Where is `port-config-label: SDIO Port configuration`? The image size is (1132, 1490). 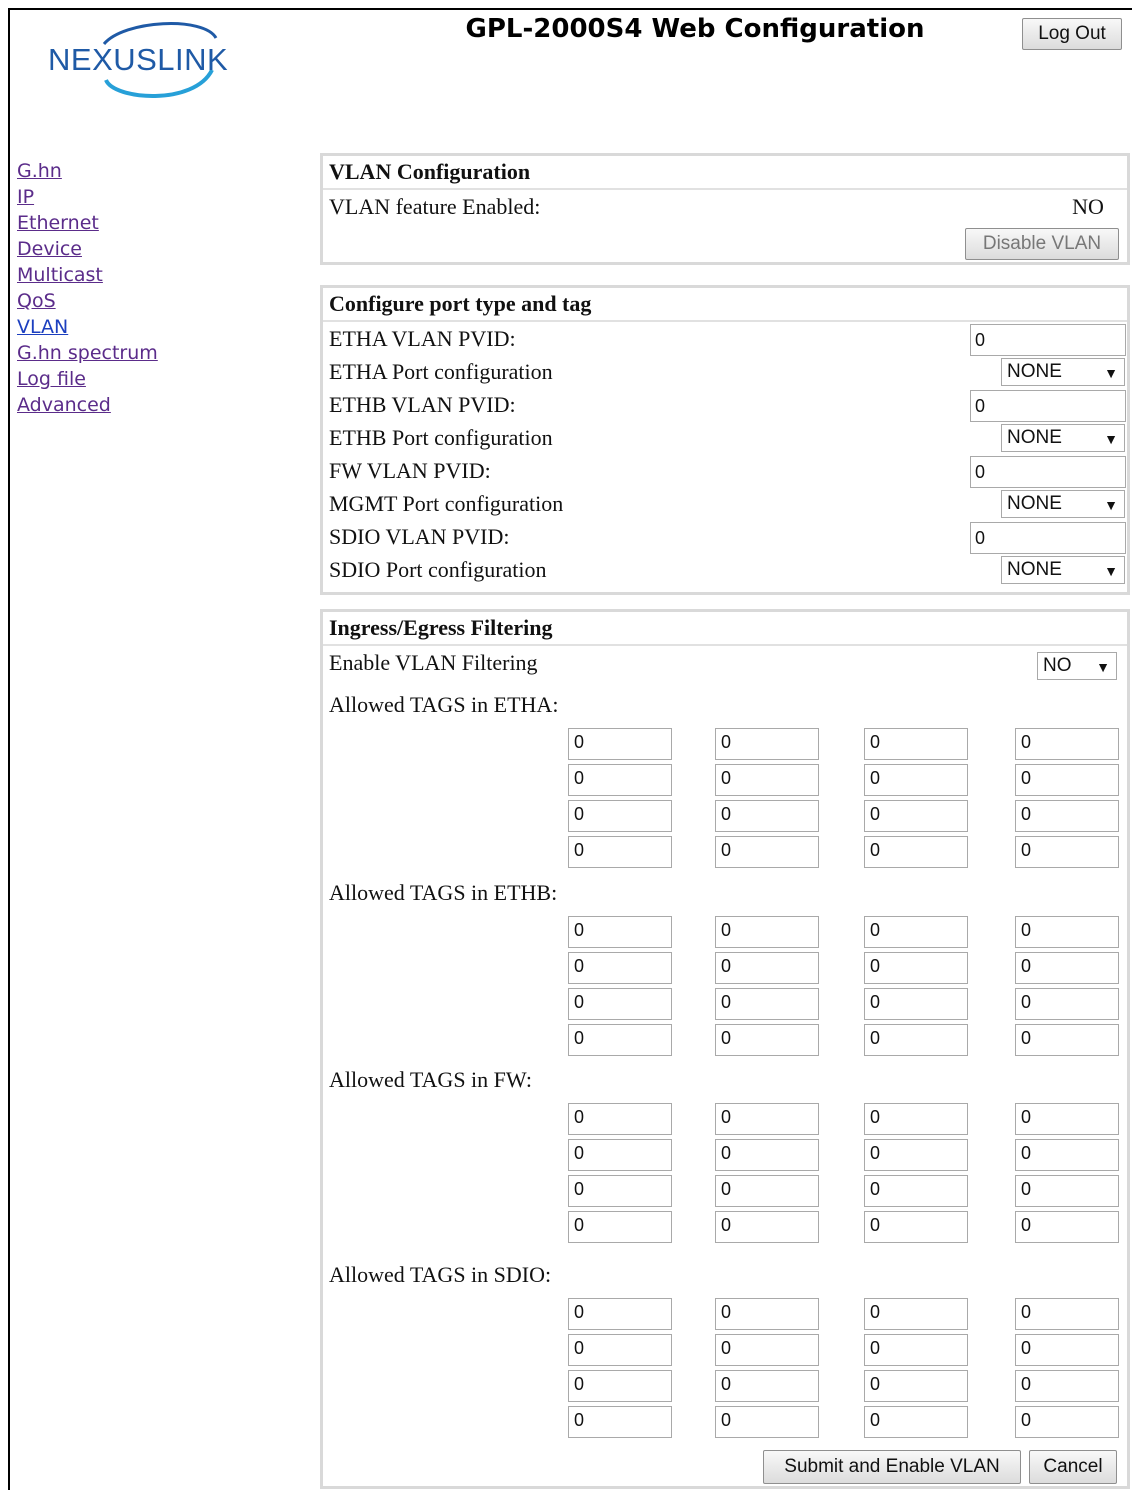
port-config-label: SDIO Port configuration is located at coordinates (438, 569).